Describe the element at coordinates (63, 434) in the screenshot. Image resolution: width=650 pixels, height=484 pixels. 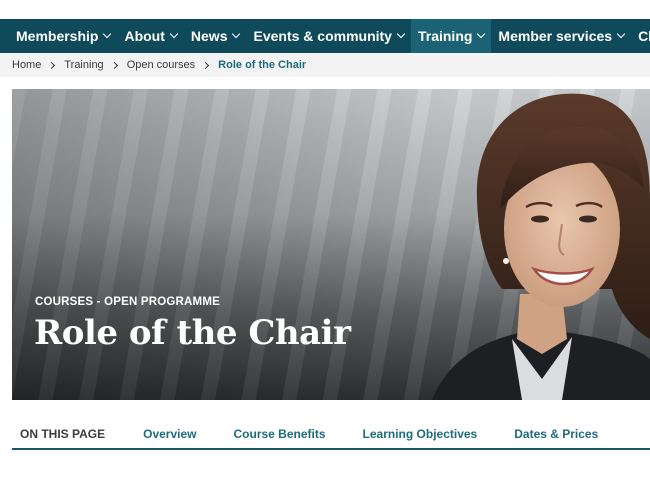
I see `on-this-page-label: ON THIS PAGE` at that location.